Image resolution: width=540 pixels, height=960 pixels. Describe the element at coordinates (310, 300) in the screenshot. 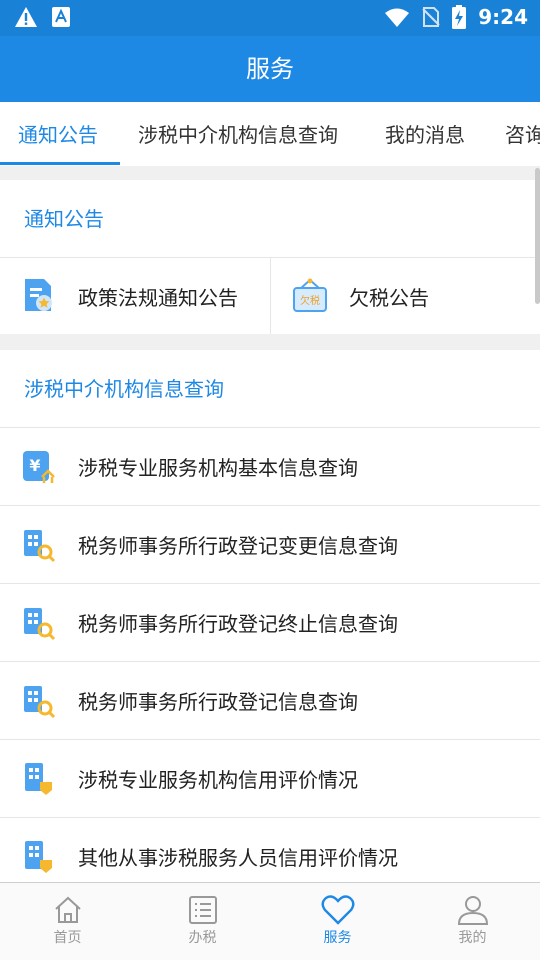

I see `svg-text: 欠税` at that location.